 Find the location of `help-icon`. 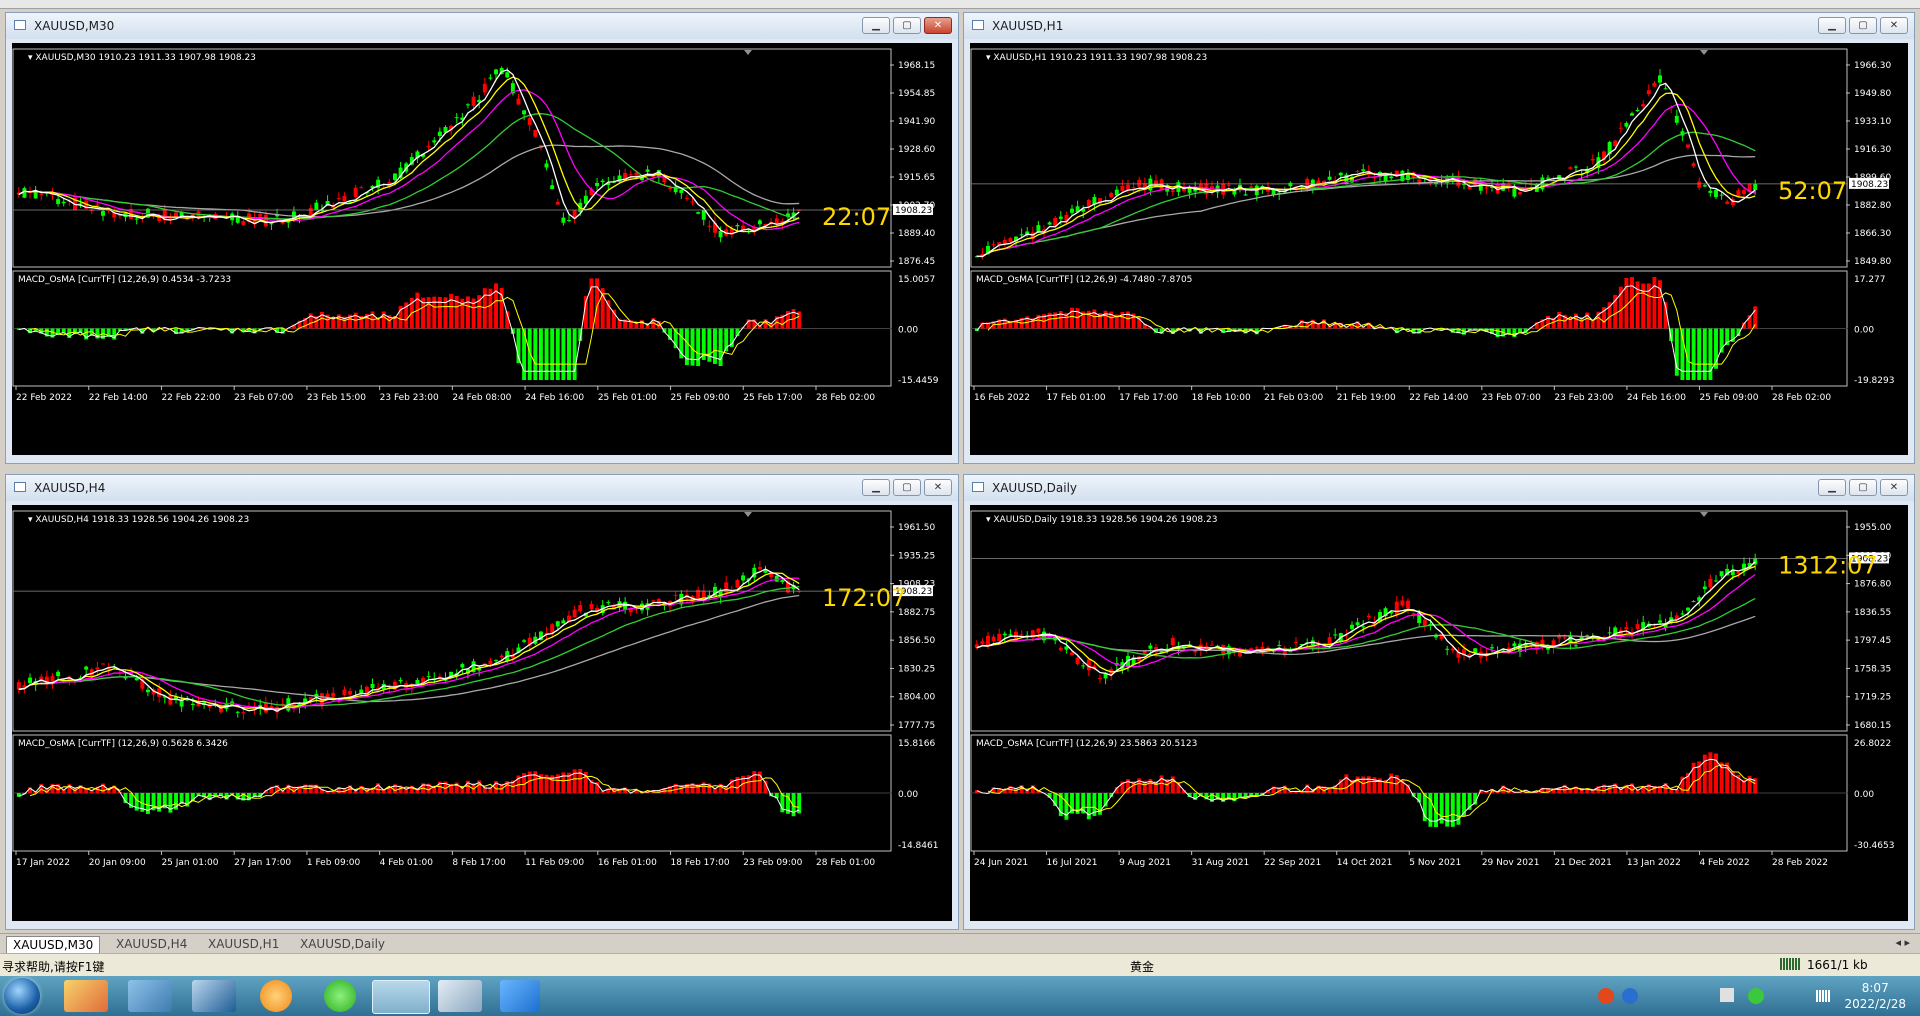

help-icon is located at coordinates (1630, 996).